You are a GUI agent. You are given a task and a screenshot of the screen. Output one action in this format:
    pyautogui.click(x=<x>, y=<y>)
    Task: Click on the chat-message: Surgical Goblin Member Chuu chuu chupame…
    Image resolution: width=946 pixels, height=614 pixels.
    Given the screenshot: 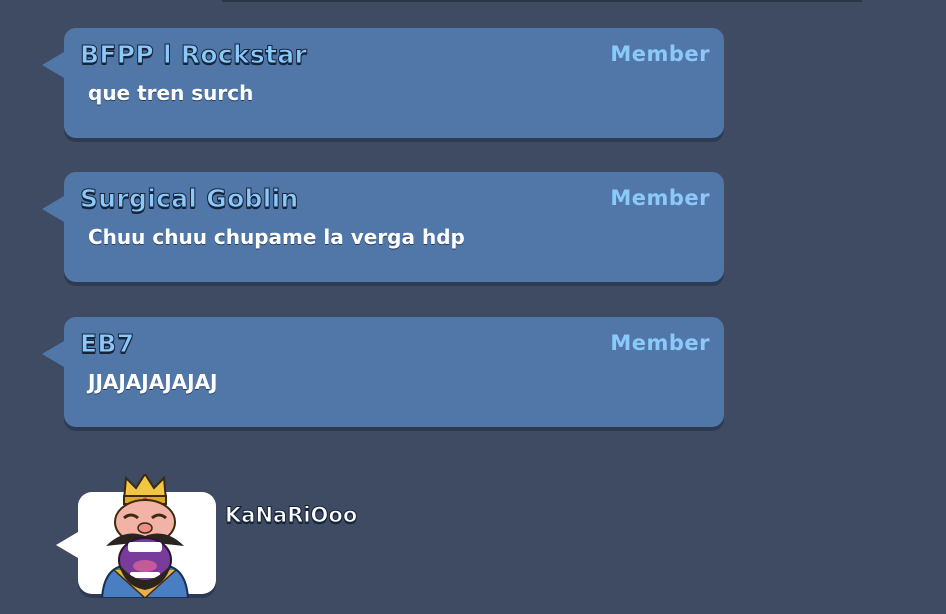 What is the action you would take?
    pyautogui.click(x=383, y=227)
    